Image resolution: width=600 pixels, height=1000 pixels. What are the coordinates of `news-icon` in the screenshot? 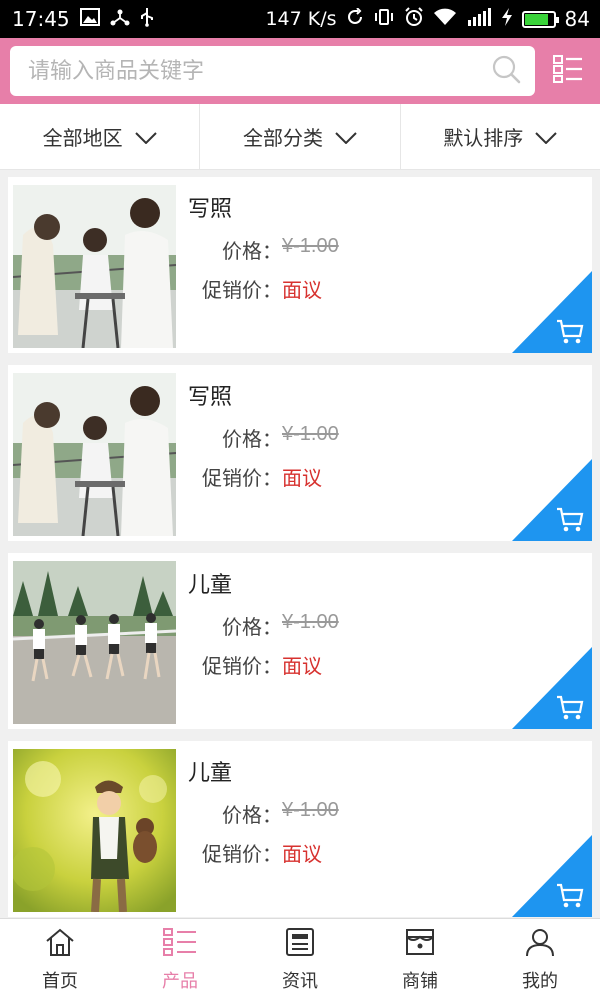 It's located at (300, 944).